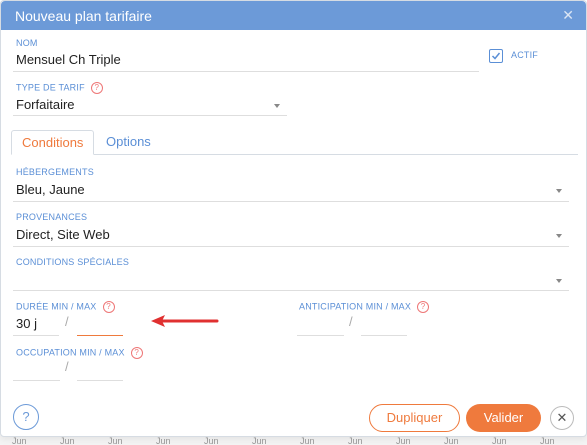  I want to click on duree-label-text: DURÉE MIN / MAX, so click(56, 306).